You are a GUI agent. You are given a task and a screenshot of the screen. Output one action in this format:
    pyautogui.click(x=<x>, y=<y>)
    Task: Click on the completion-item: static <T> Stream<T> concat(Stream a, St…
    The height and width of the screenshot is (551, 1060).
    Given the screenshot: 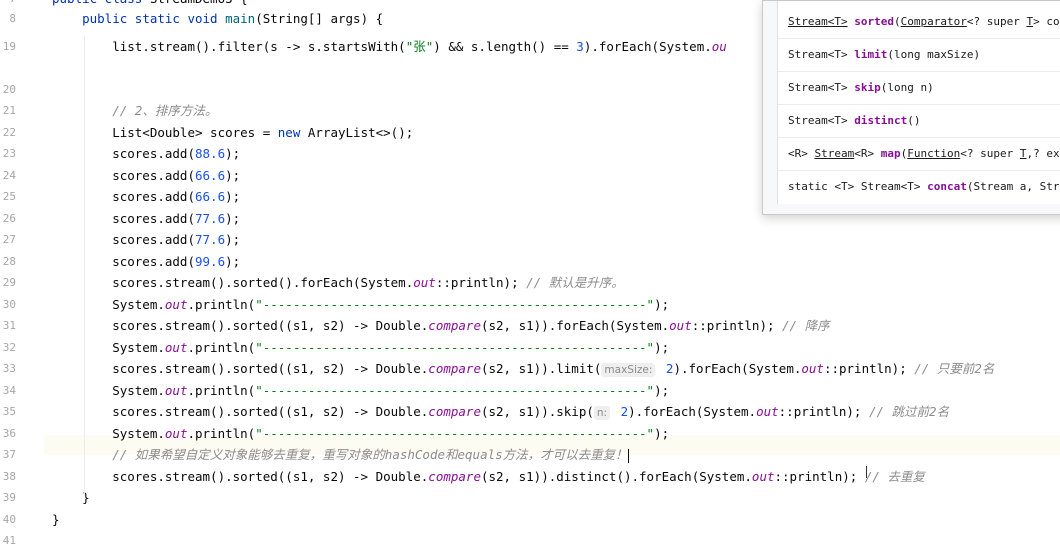 What is the action you would take?
    pyautogui.click(x=924, y=186)
    